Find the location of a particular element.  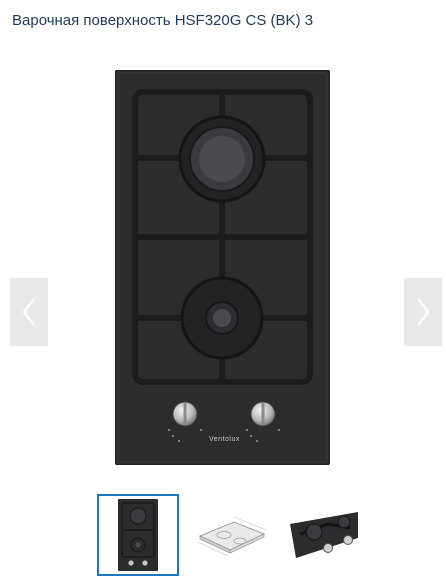

gallery-prev-button is located at coordinates (29, 312).